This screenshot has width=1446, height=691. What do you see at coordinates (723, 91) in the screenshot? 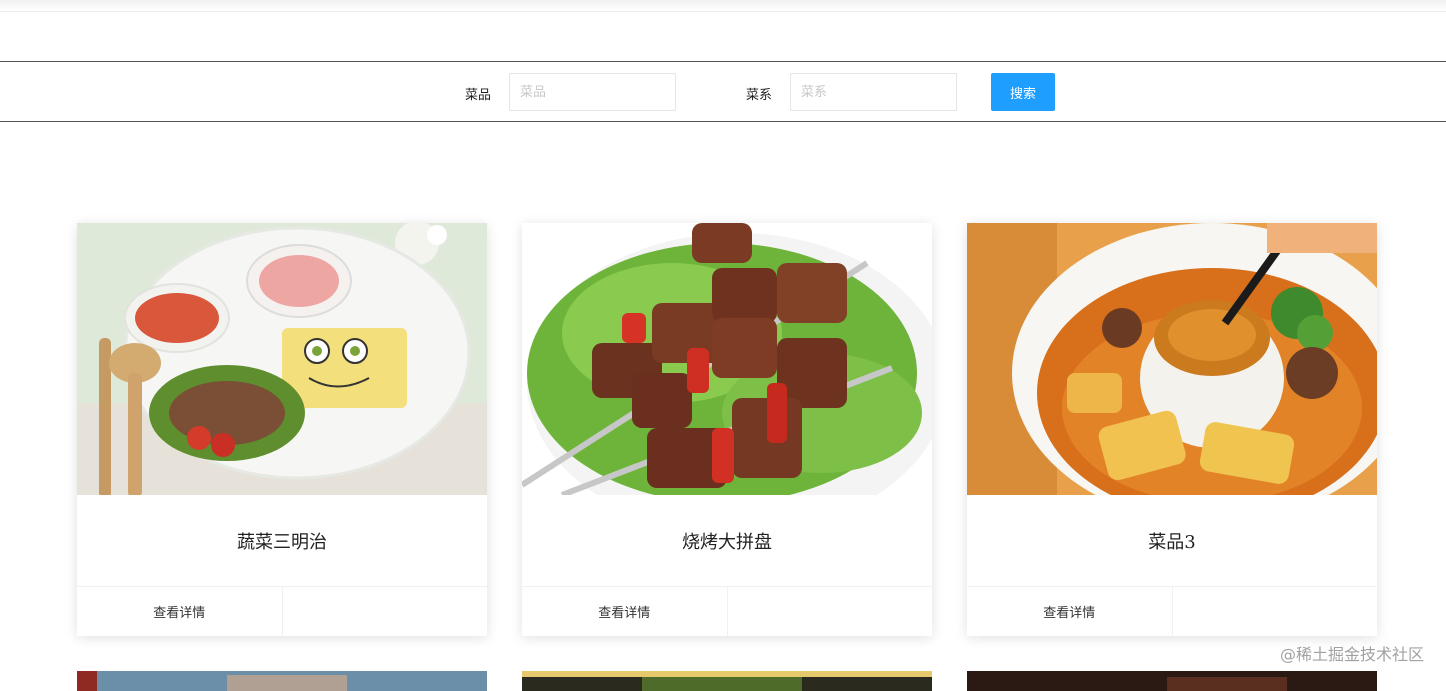
I see `search-bar: 菜品 菜系 搜索` at bounding box center [723, 91].